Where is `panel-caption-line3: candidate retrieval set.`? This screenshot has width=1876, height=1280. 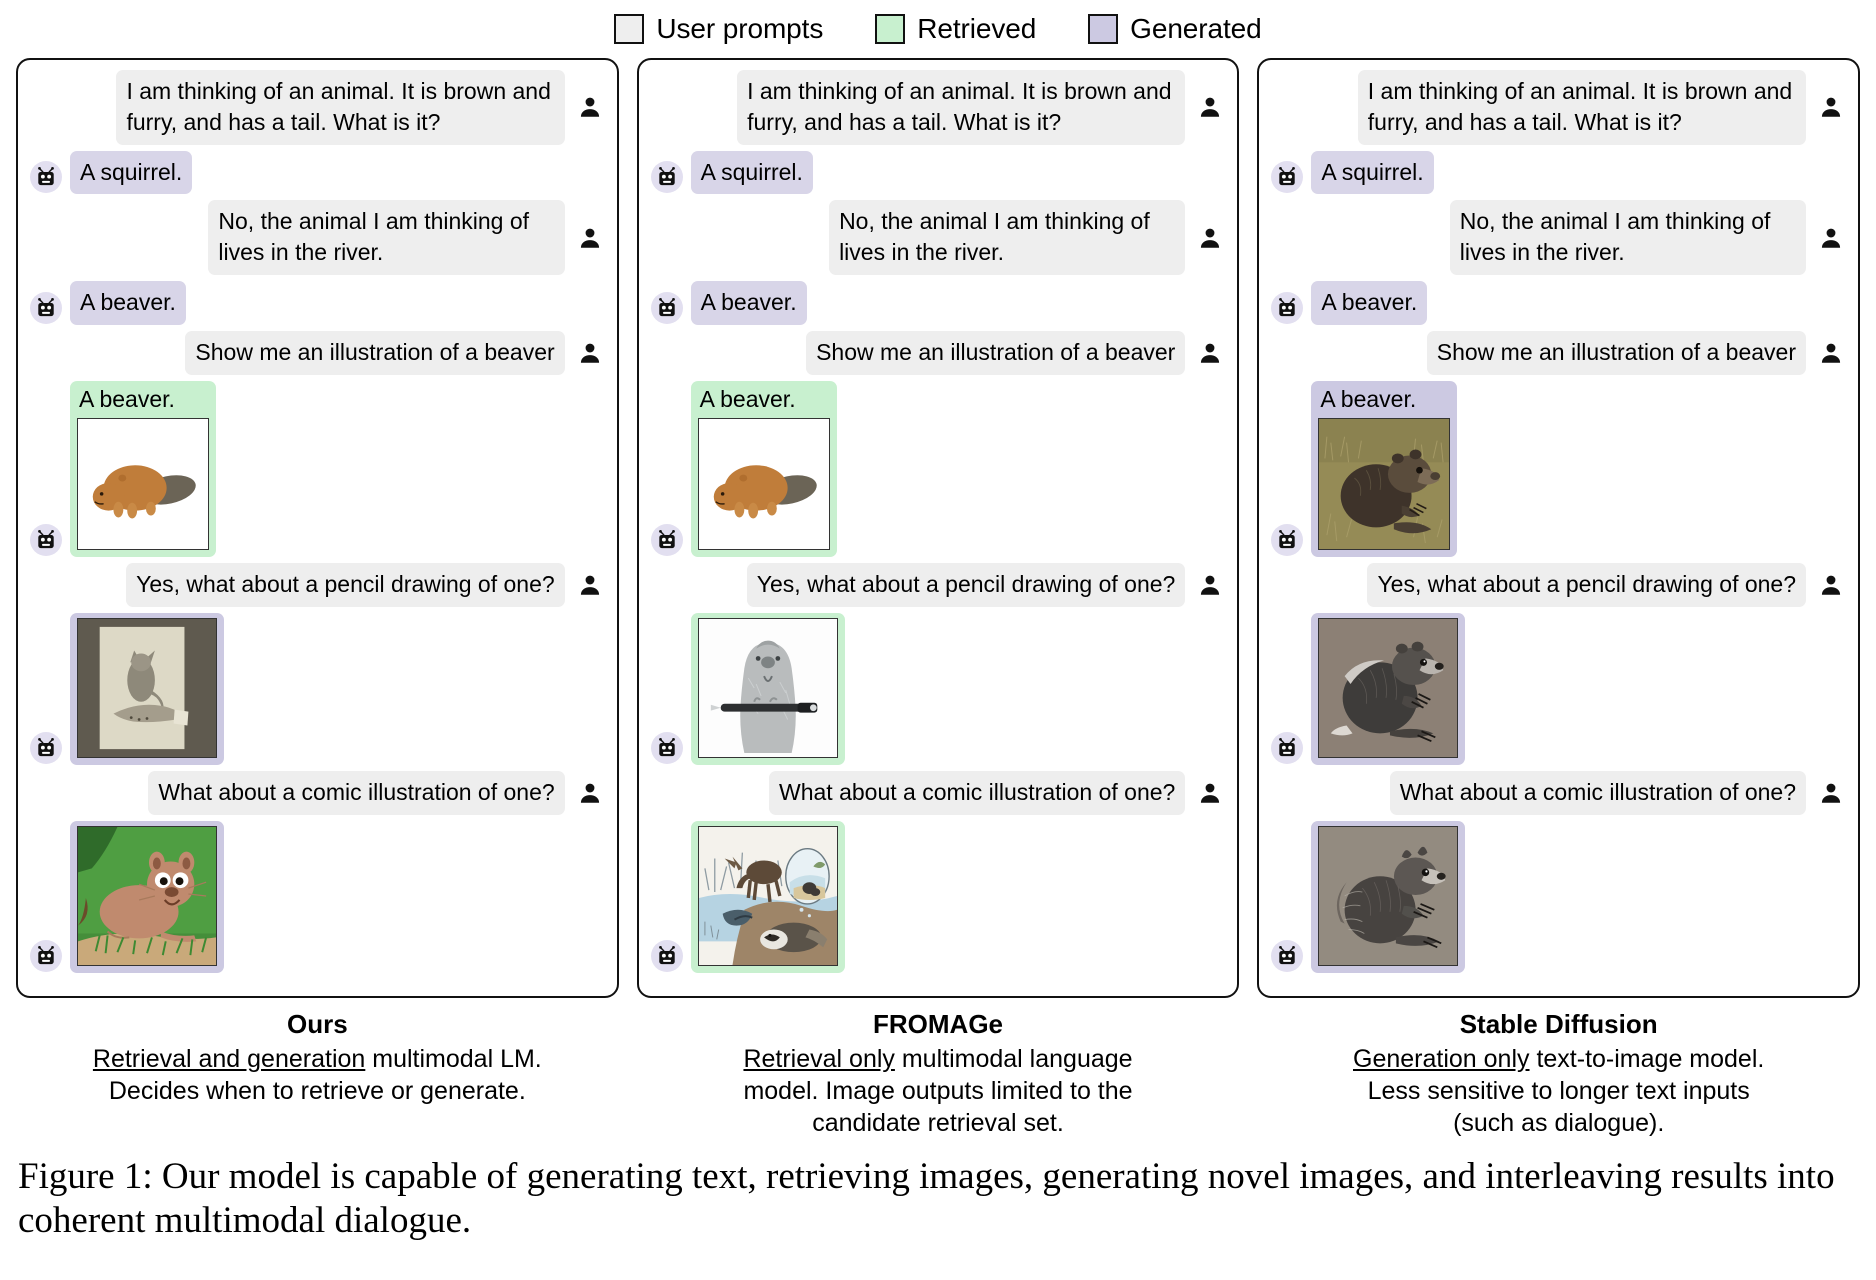 panel-caption-line3: candidate retrieval set. is located at coordinates (938, 1123).